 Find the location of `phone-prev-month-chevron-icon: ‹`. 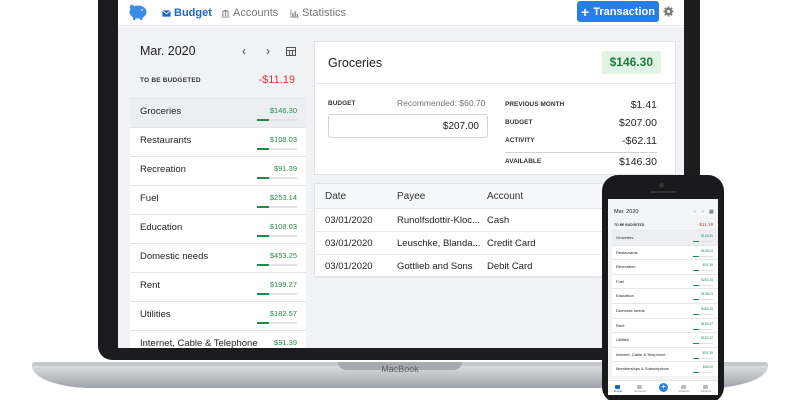

phone-prev-month-chevron-icon: ‹ is located at coordinates (695, 212).